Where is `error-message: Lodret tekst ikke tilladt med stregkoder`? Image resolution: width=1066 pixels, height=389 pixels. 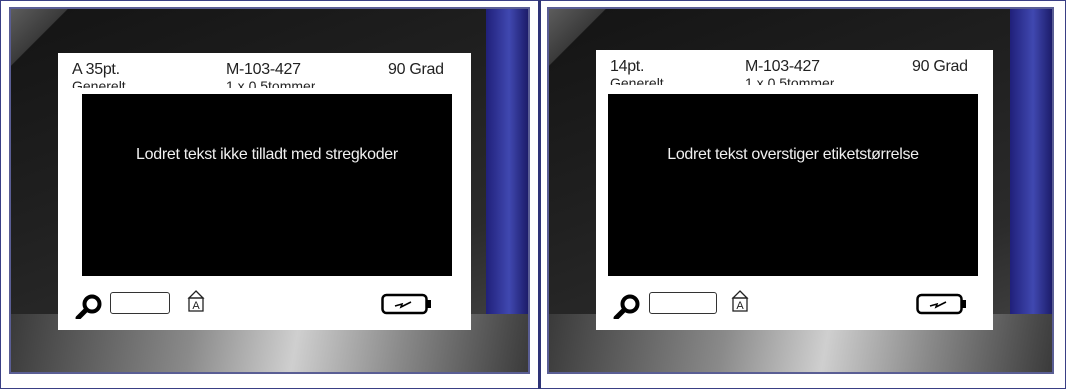
error-message: Lodret tekst ikke tilladt med stregkoder is located at coordinates (267, 154).